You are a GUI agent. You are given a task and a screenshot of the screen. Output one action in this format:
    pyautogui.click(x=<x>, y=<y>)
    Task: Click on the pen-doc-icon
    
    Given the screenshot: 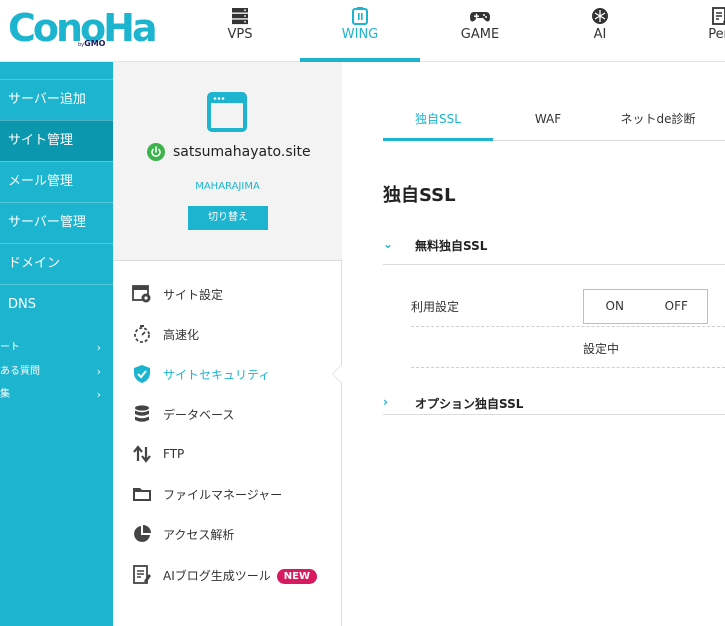 What is the action you would take?
    pyautogui.click(x=718, y=16)
    